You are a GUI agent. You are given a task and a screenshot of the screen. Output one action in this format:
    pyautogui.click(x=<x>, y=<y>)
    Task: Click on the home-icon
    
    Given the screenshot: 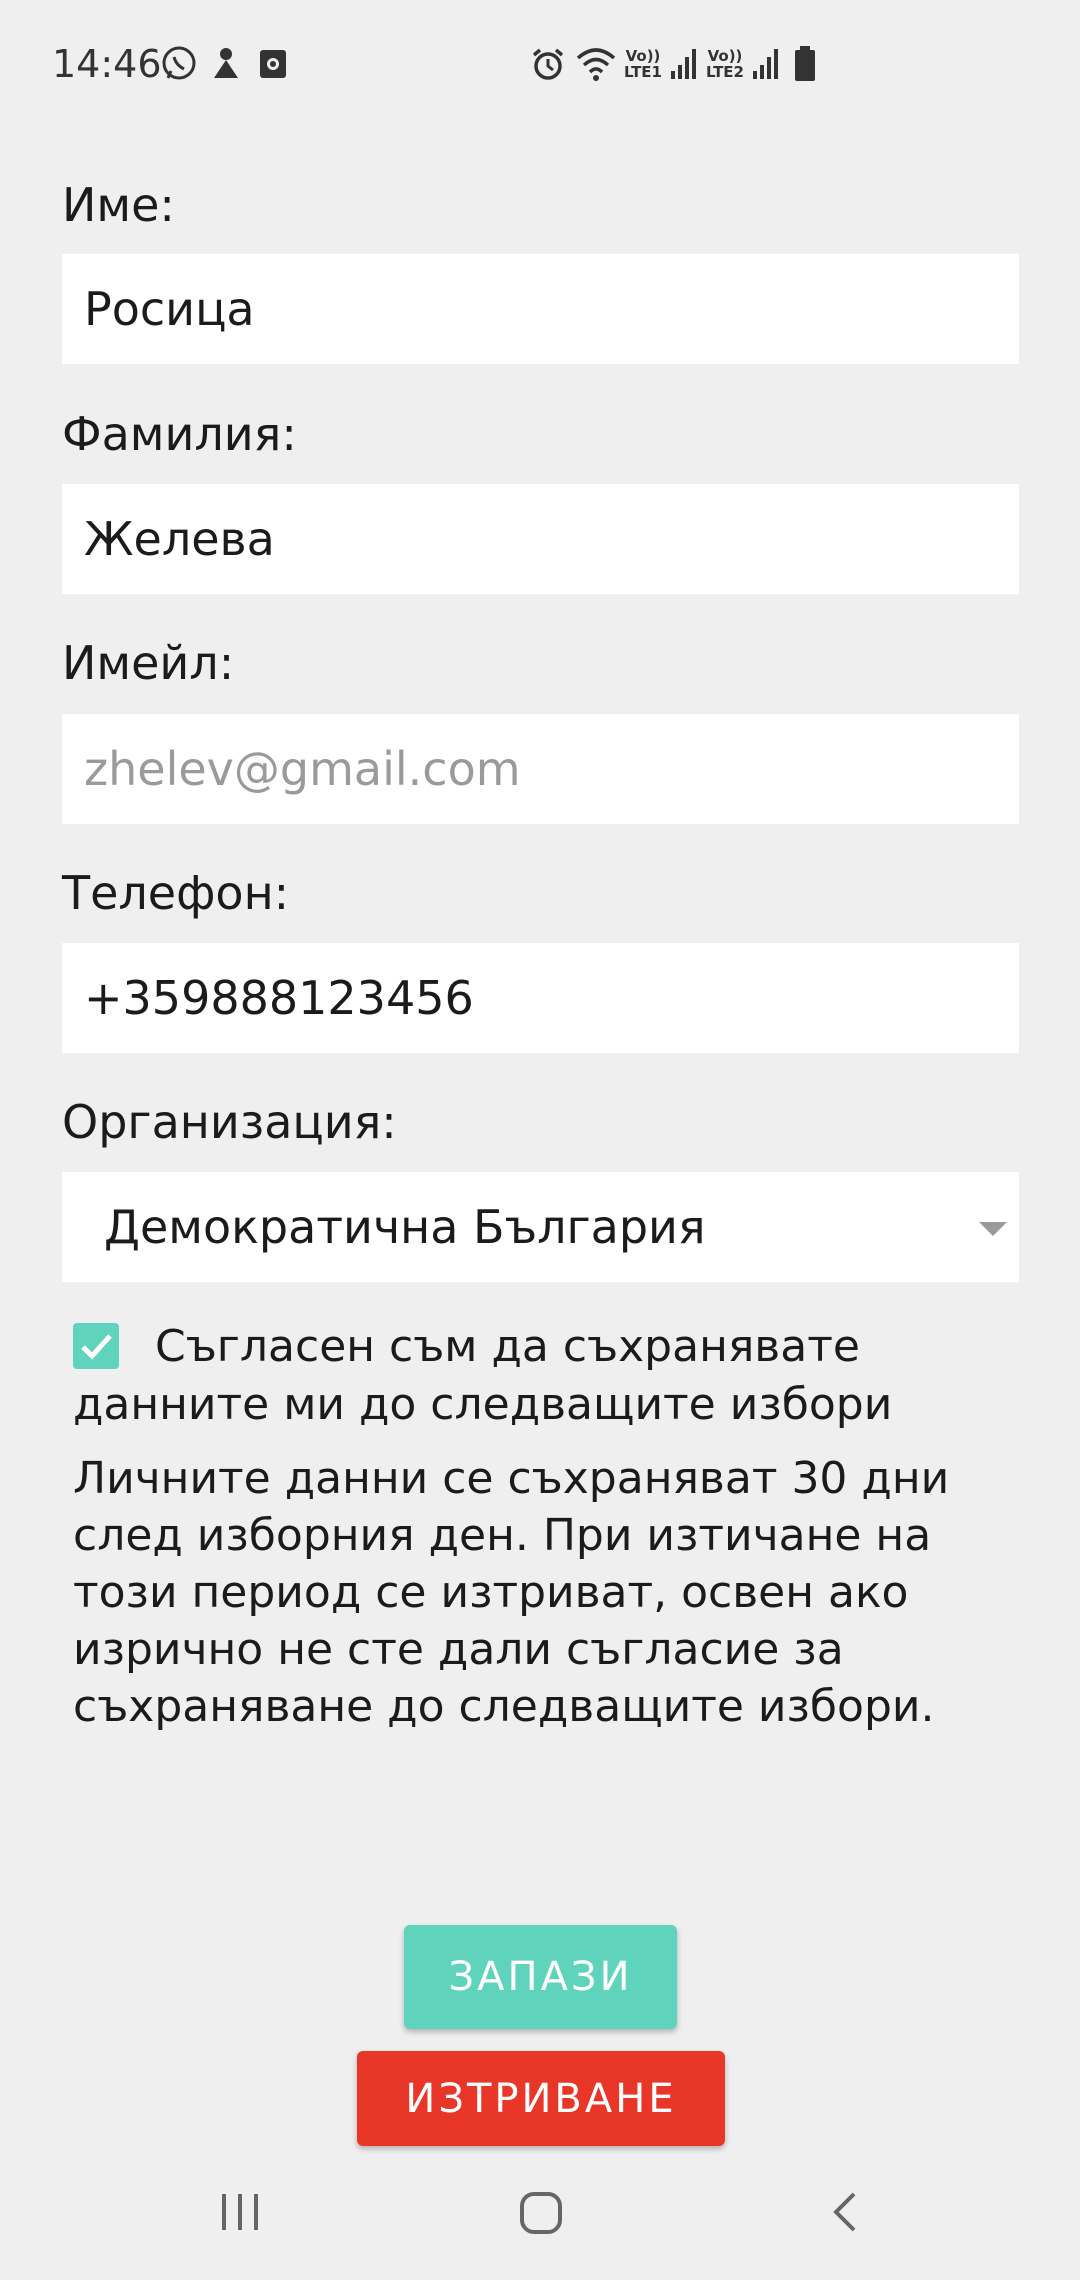 What is the action you would take?
    pyautogui.click(x=541, y=2215)
    